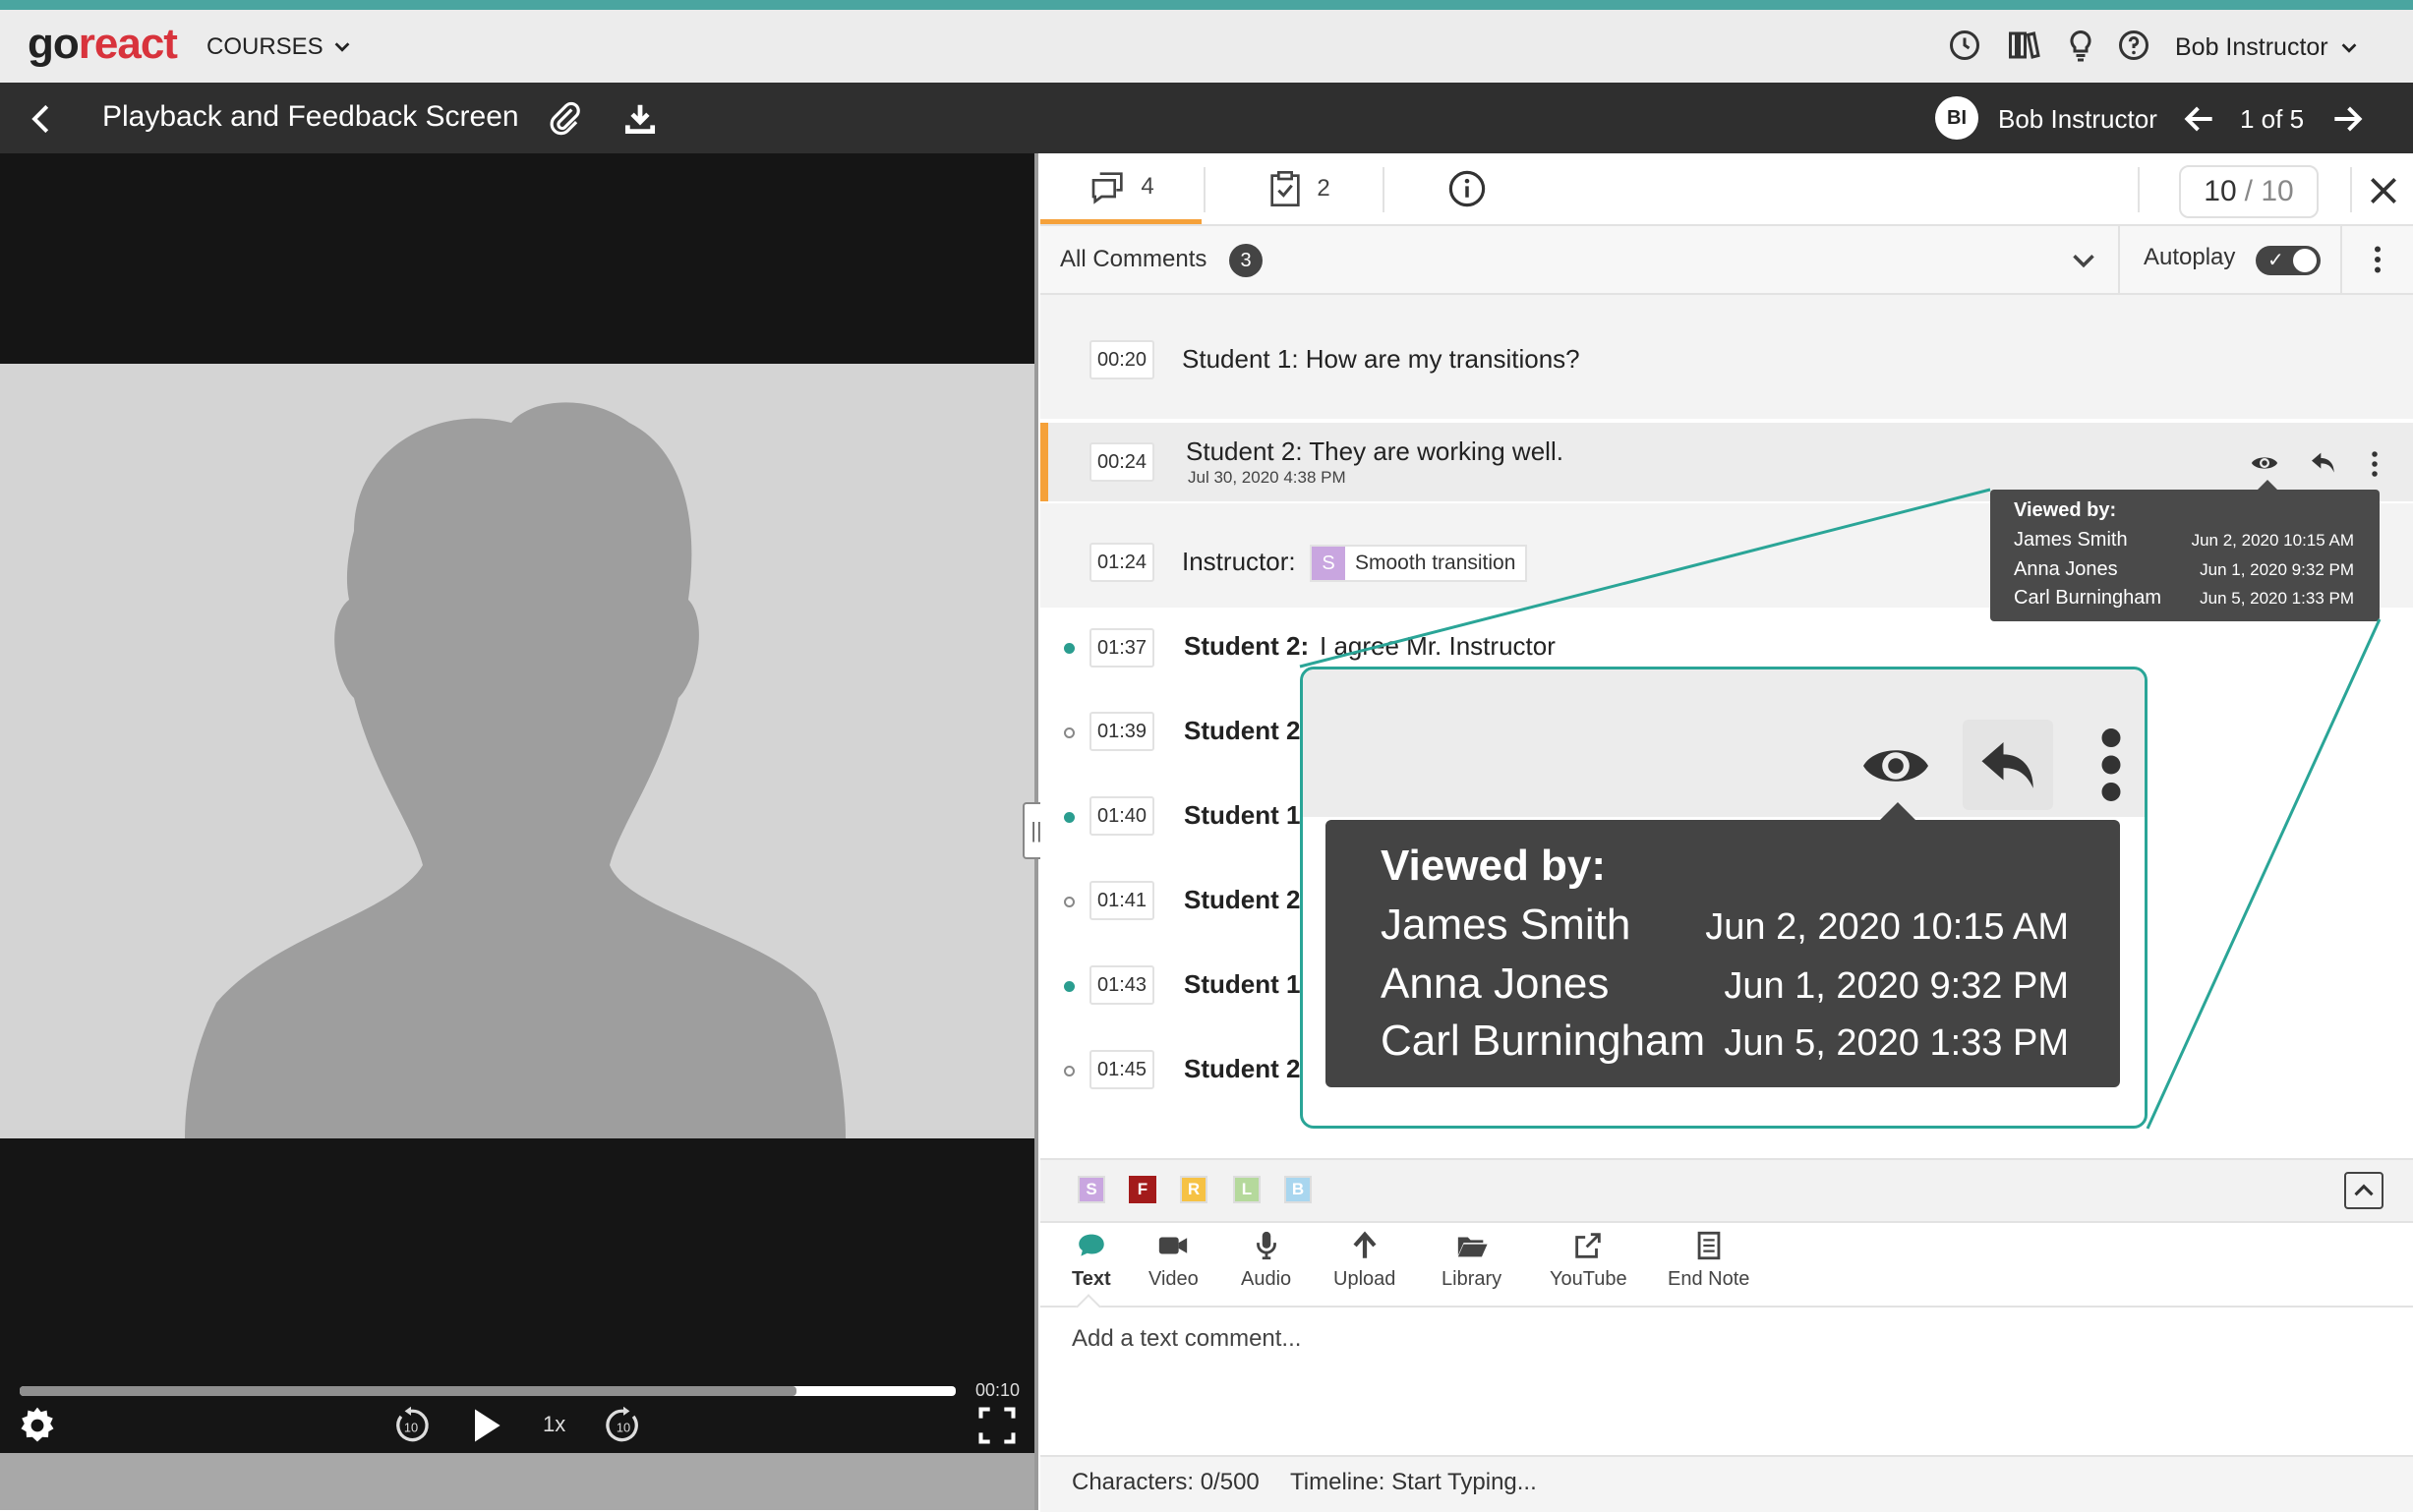 The width and height of the screenshot is (2413, 1512). Describe the element at coordinates (1726, 1386) in the screenshot. I see `comment-input` at that location.